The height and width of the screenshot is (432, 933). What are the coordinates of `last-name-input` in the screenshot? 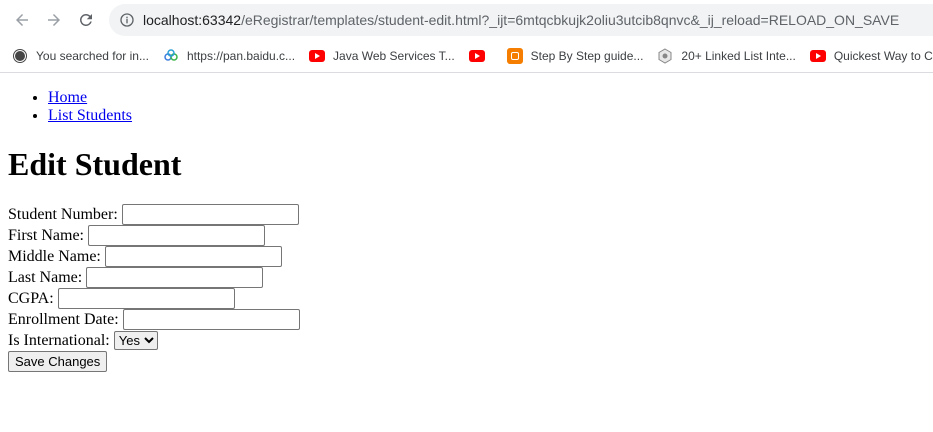 It's located at (175, 277).